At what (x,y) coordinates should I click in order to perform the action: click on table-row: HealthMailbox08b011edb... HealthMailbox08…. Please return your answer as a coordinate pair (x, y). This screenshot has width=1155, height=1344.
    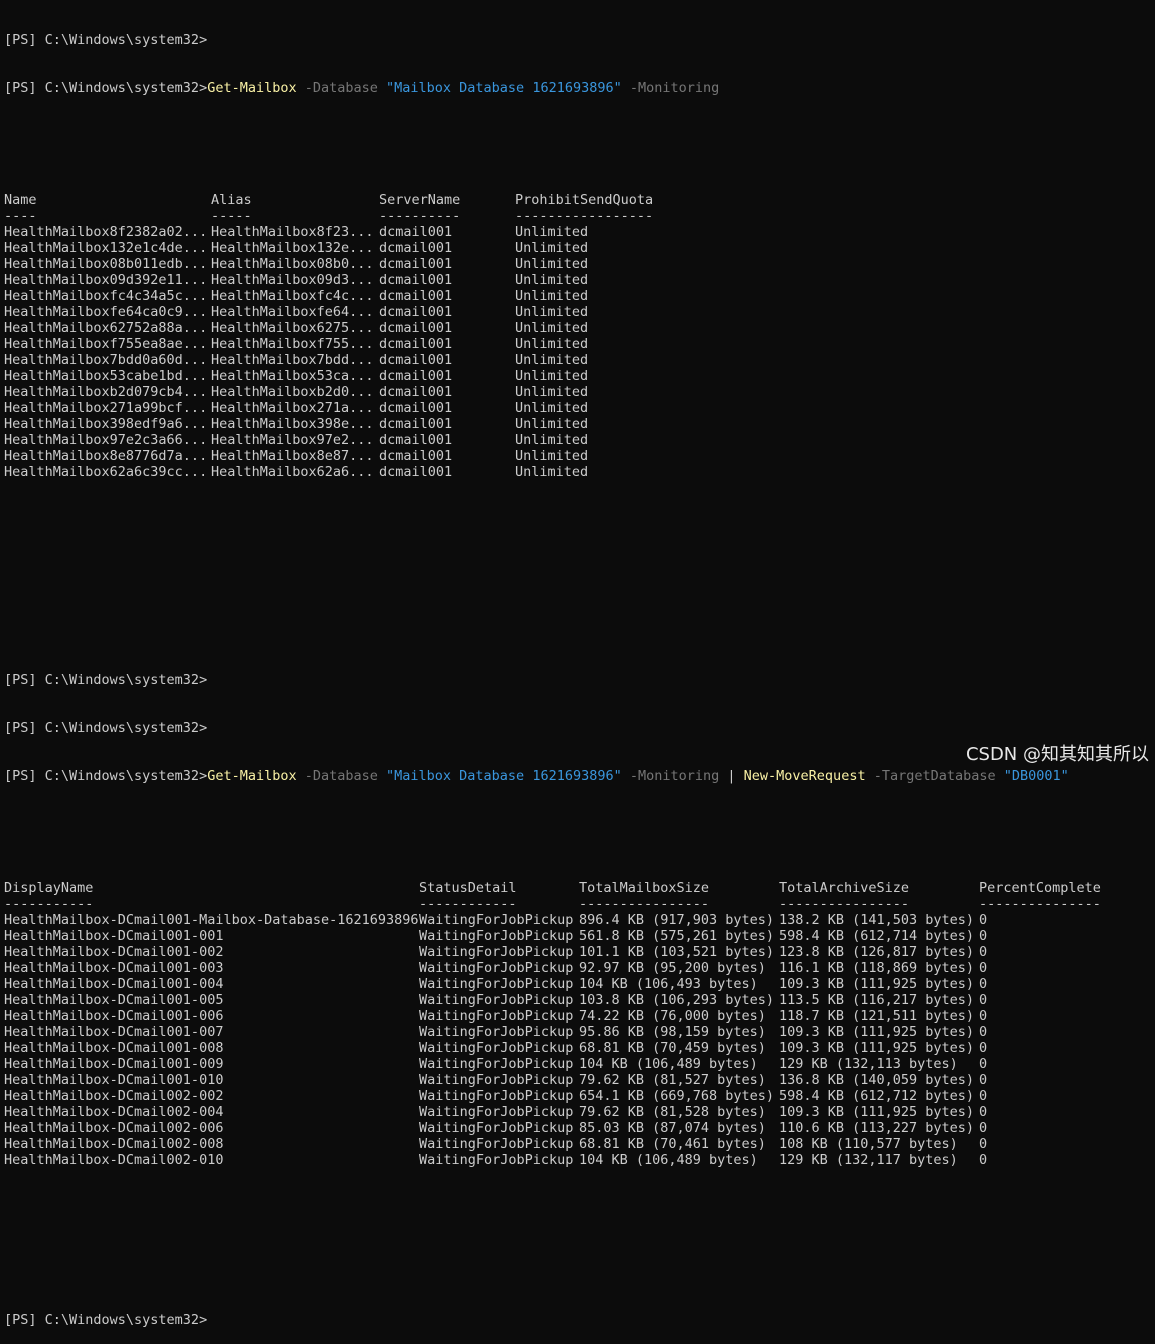
    Looking at the image, I should click on (579, 264).